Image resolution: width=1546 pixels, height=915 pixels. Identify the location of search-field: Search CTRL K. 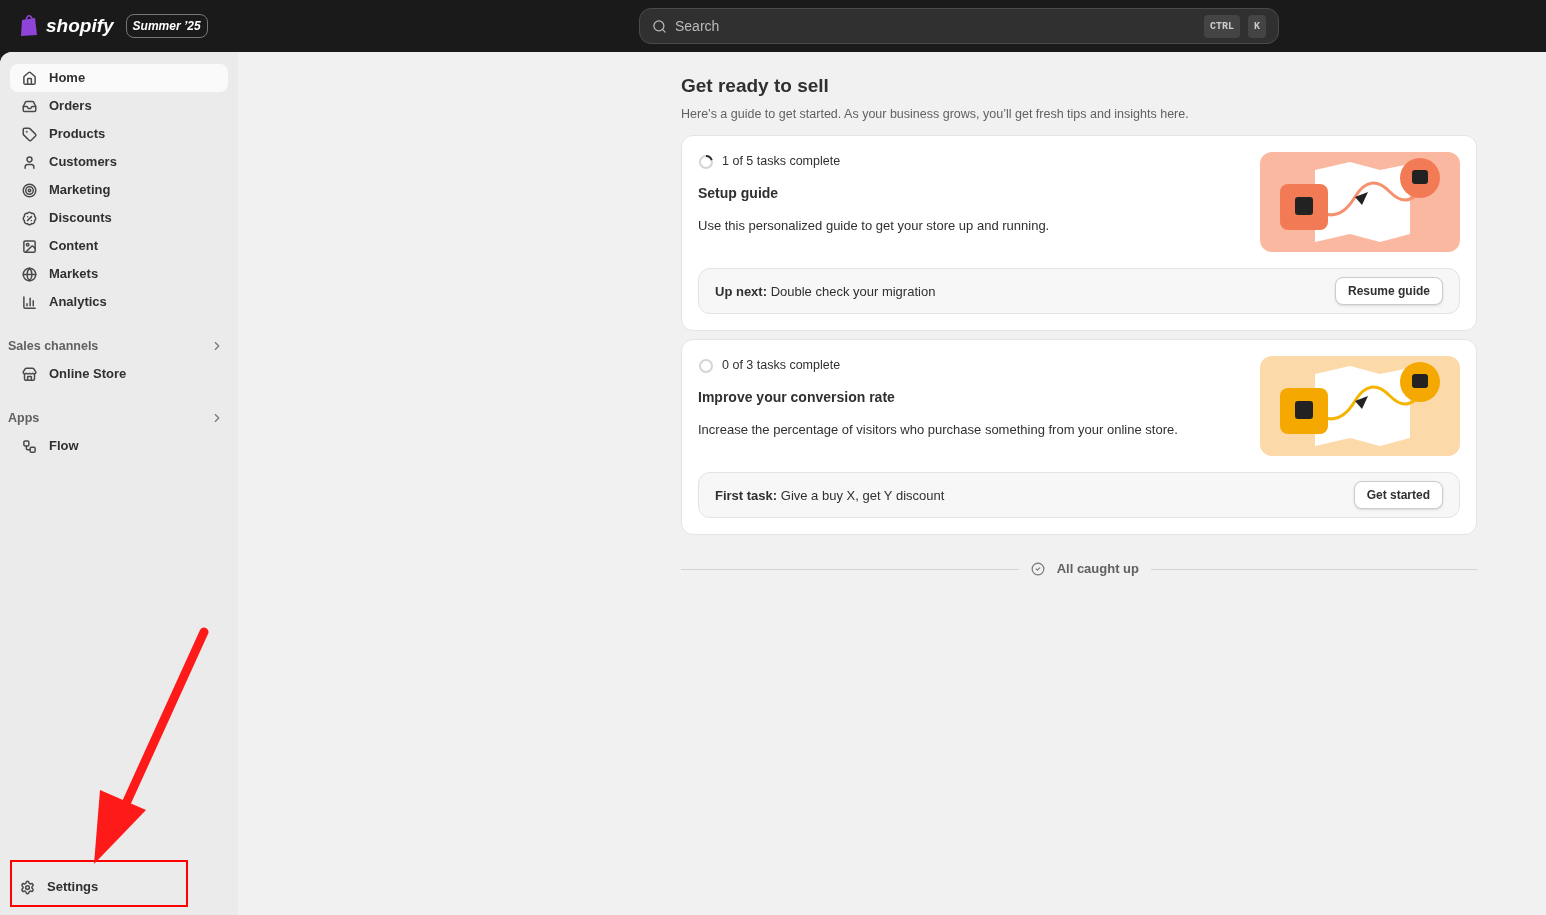
(959, 26).